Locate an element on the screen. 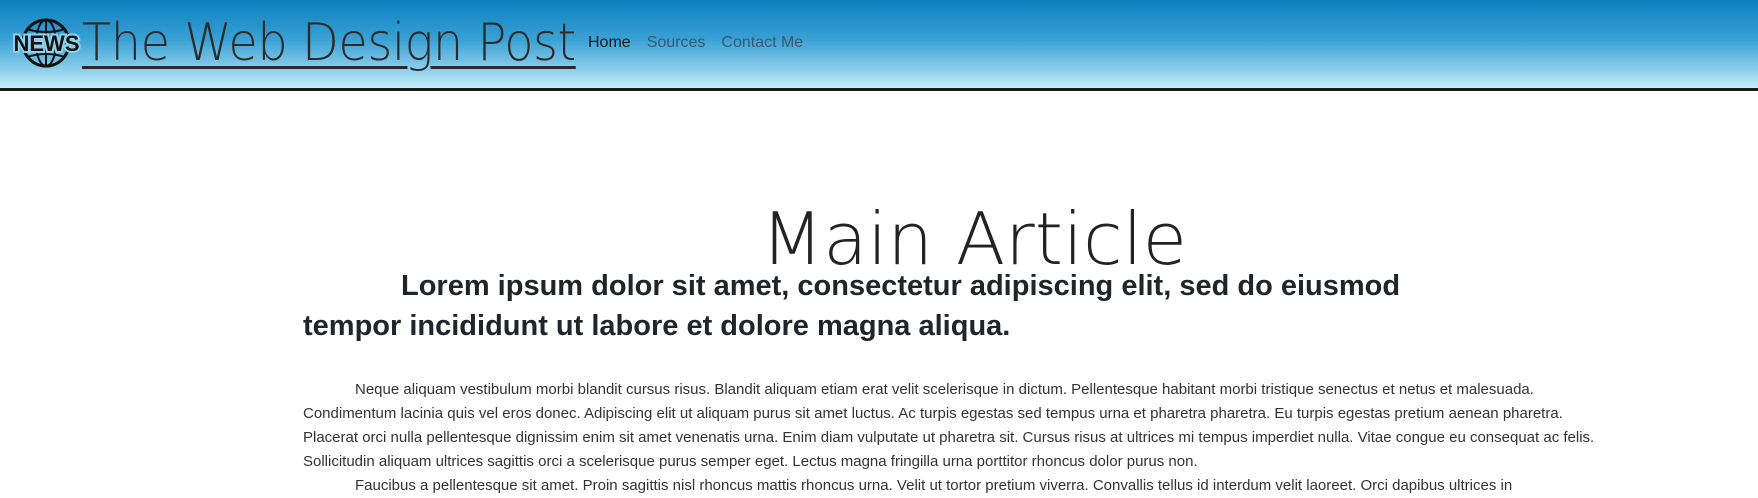 This screenshot has width=1758, height=498. logo-text: NEWS is located at coordinates (47, 43).